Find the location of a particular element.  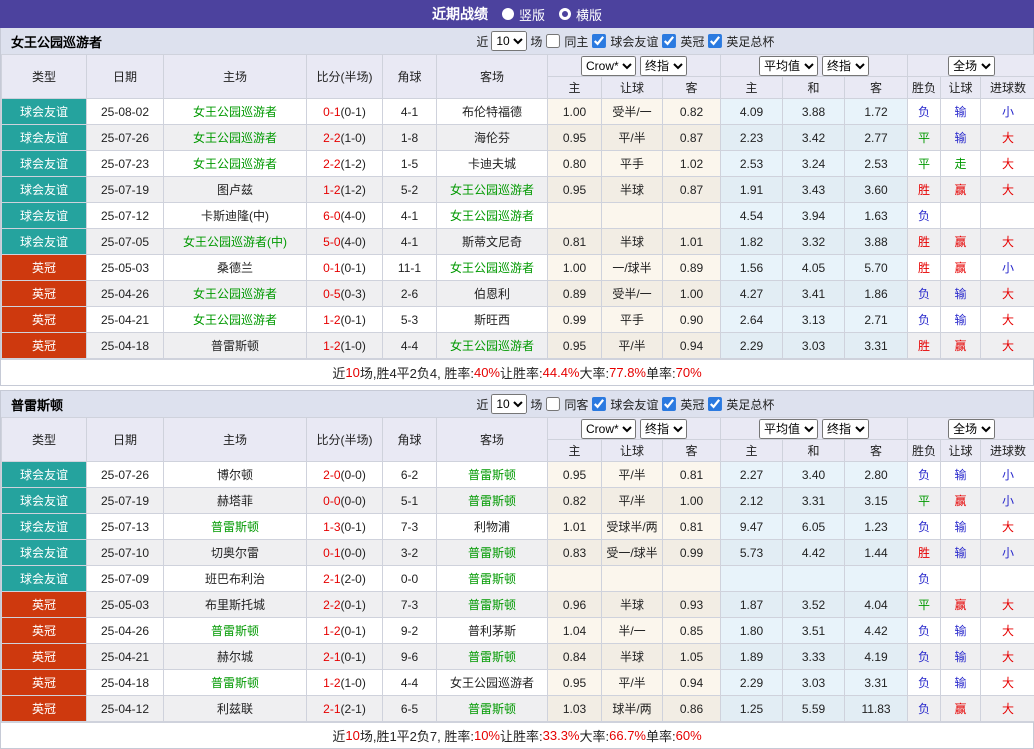

home-team: 切奥尔雷 is located at coordinates (235, 553).